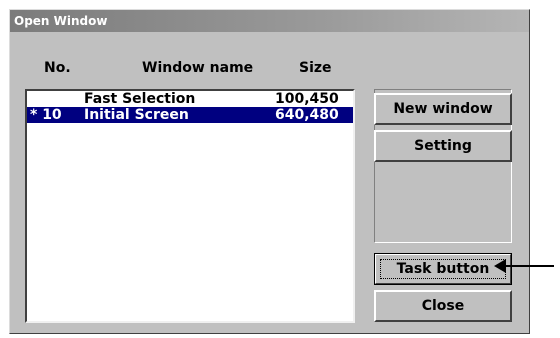  I want to click on close-button: Close, so click(443, 306).